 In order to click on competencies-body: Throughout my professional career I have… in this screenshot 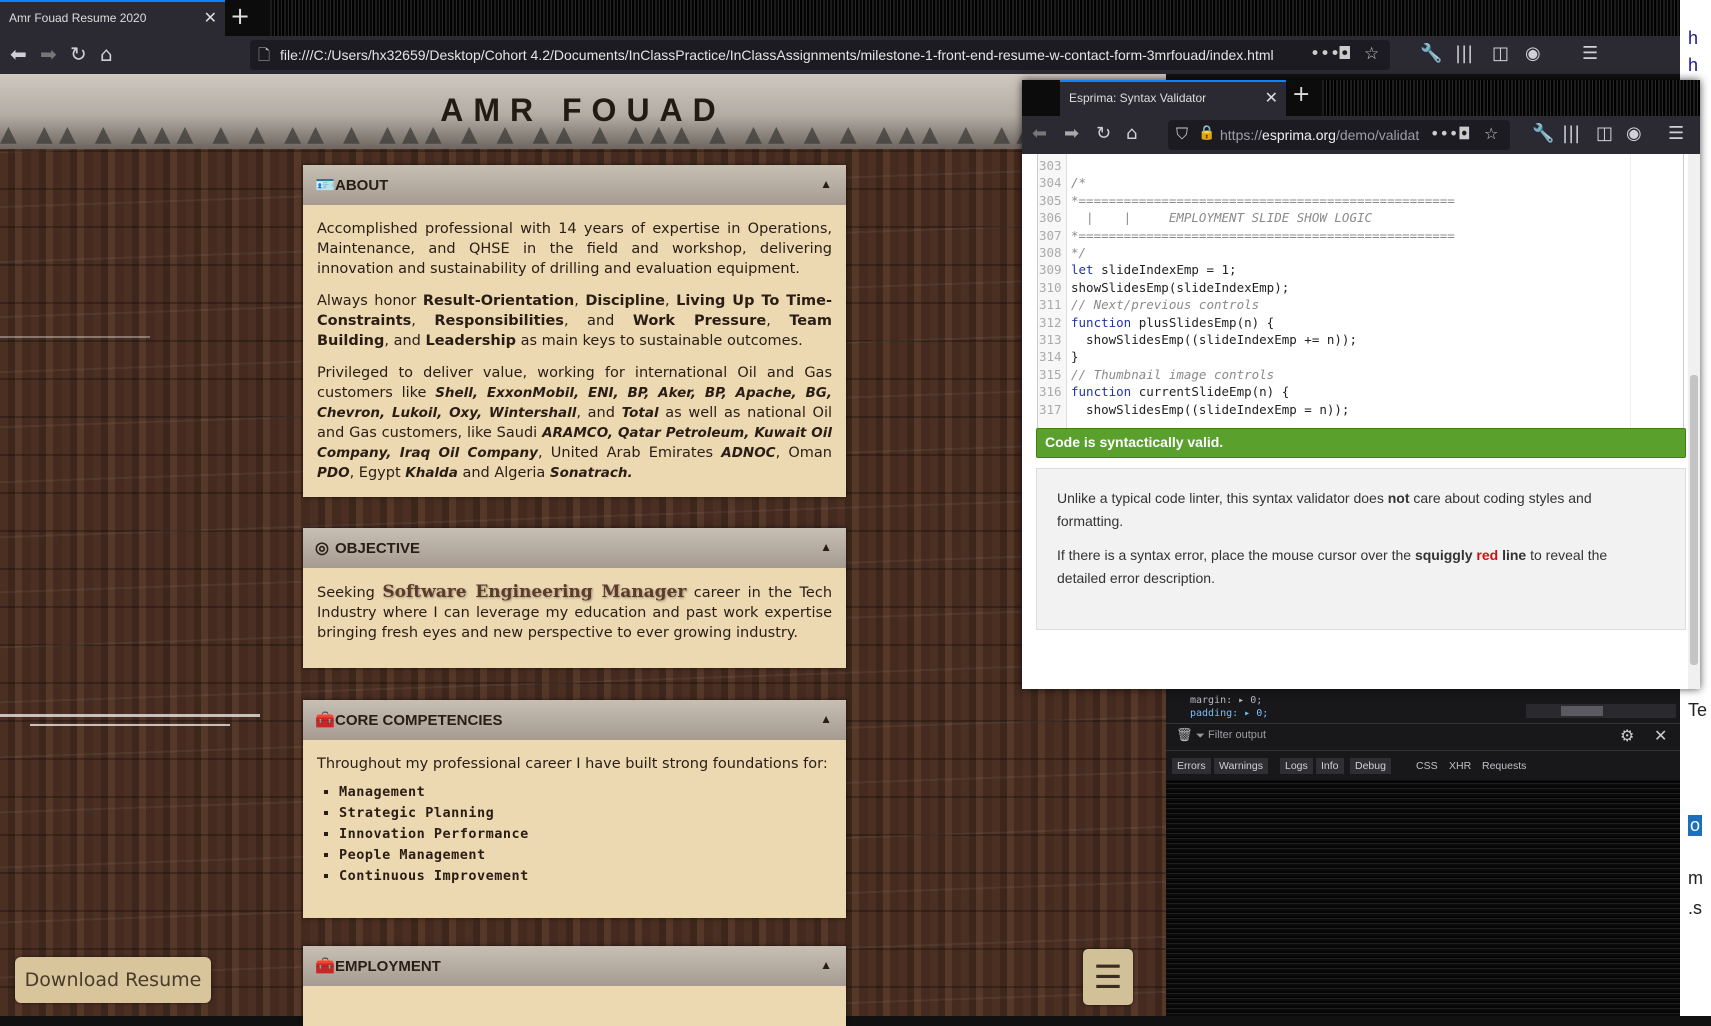, I will do `click(574, 822)`.